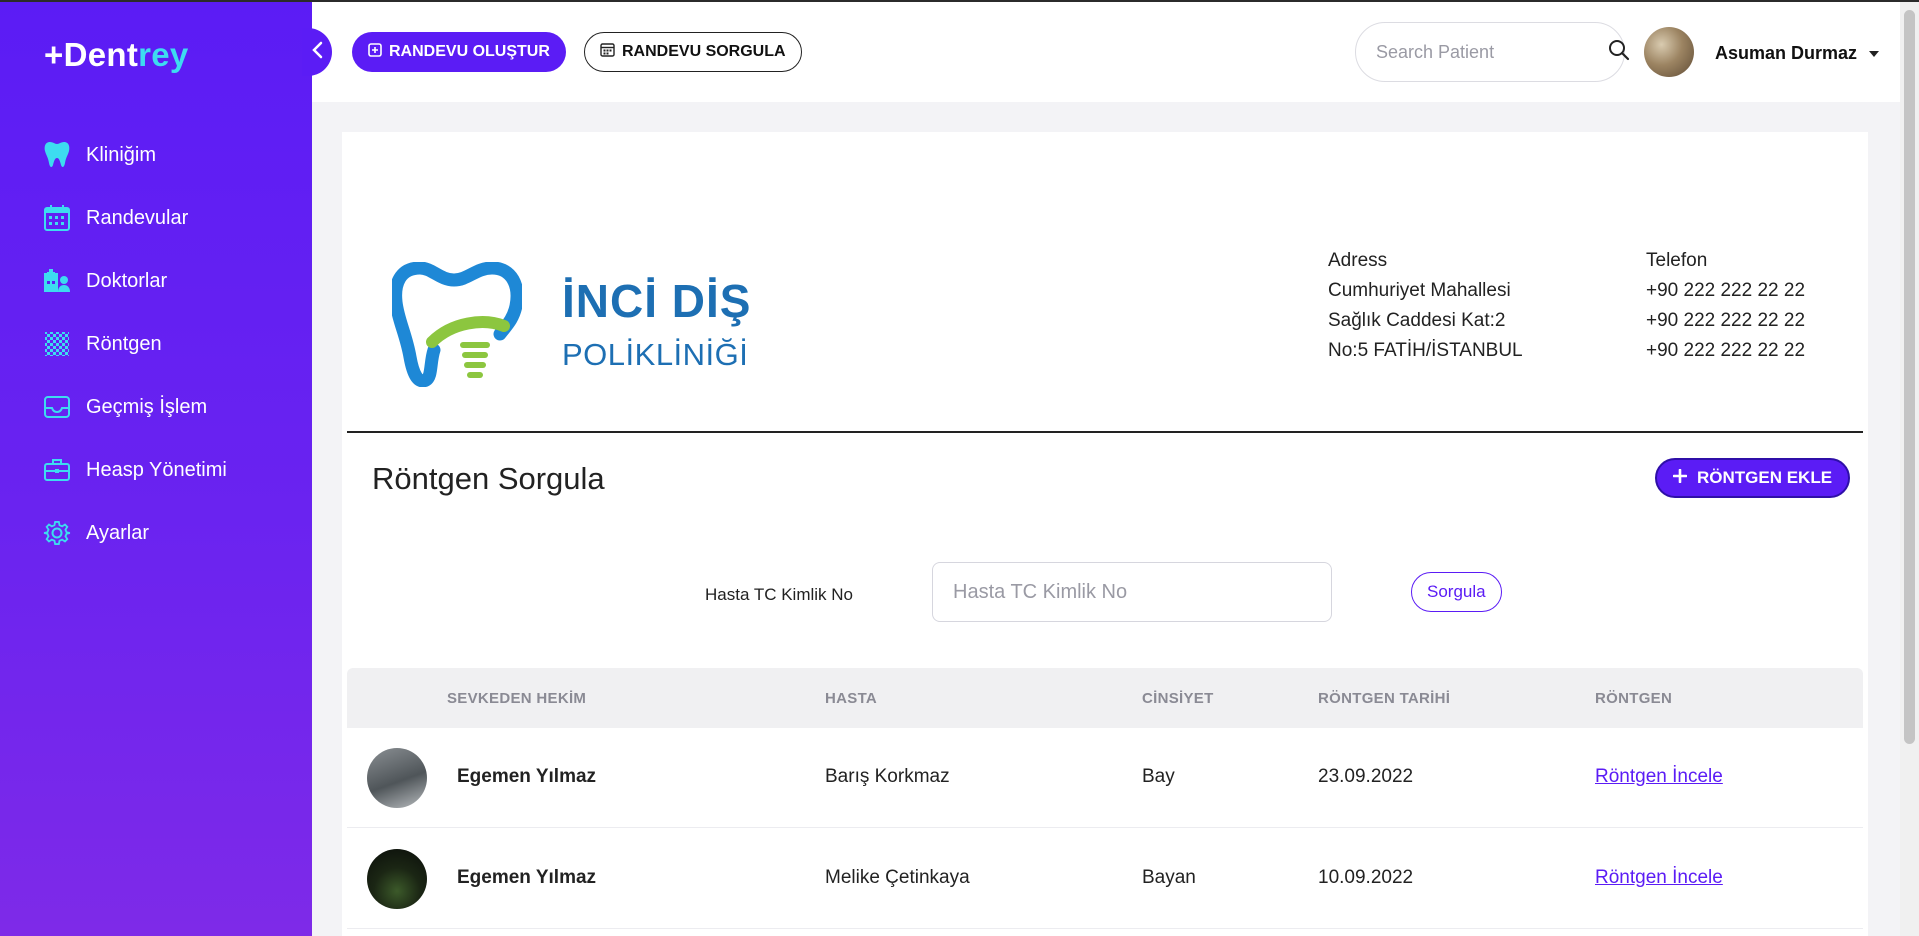  Describe the element at coordinates (1178, 698) in the screenshot. I see `column-header: CİNSİYET` at that location.